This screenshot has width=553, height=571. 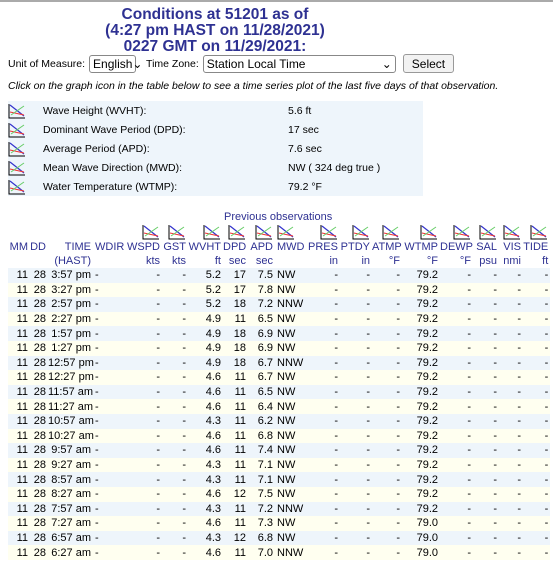 I want to click on column-unit: in, so click(x=365, y=261).